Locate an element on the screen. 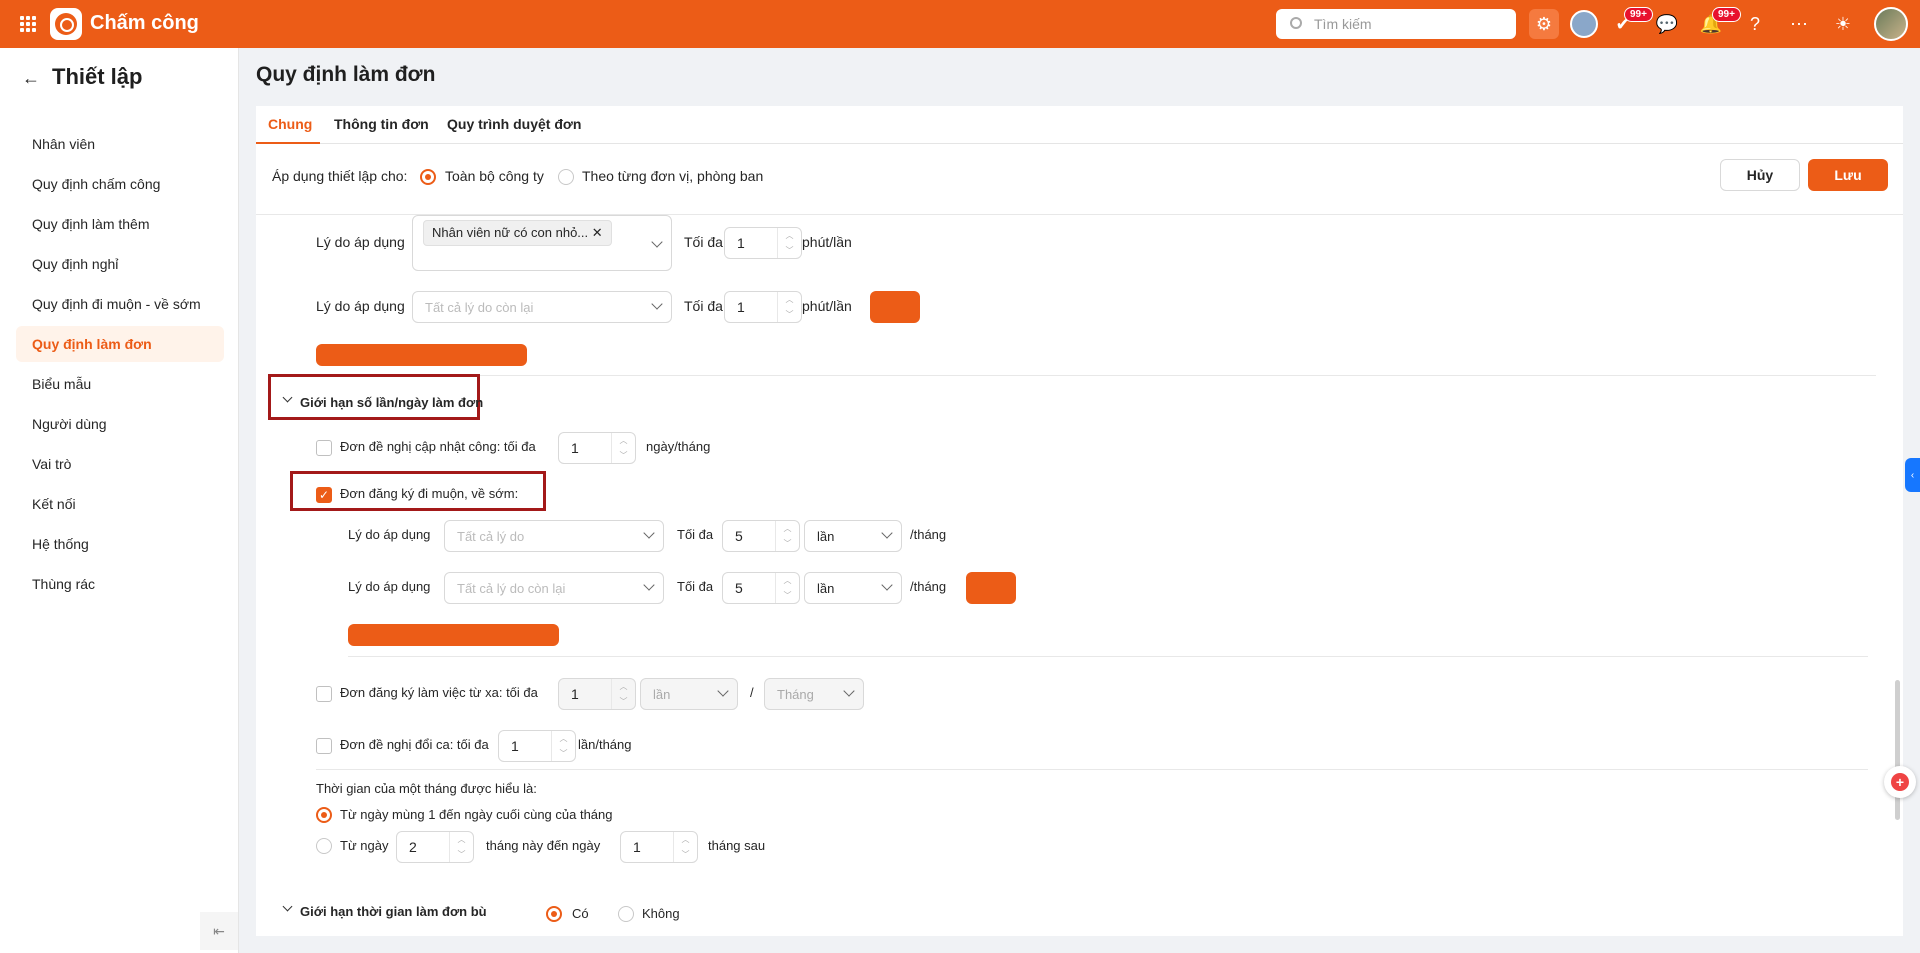  remote-count-input: 1 ︿ ﹀ is located at coordinates (597, 694).